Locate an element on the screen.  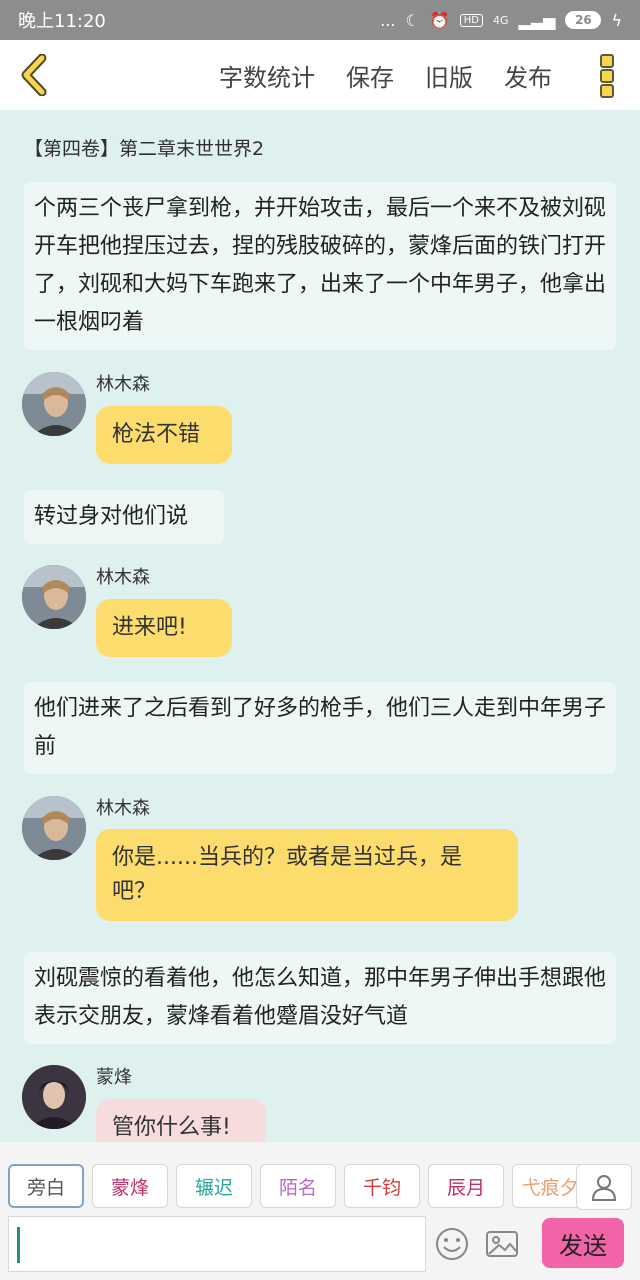
person-icon is located at coordinates (604, 1188).